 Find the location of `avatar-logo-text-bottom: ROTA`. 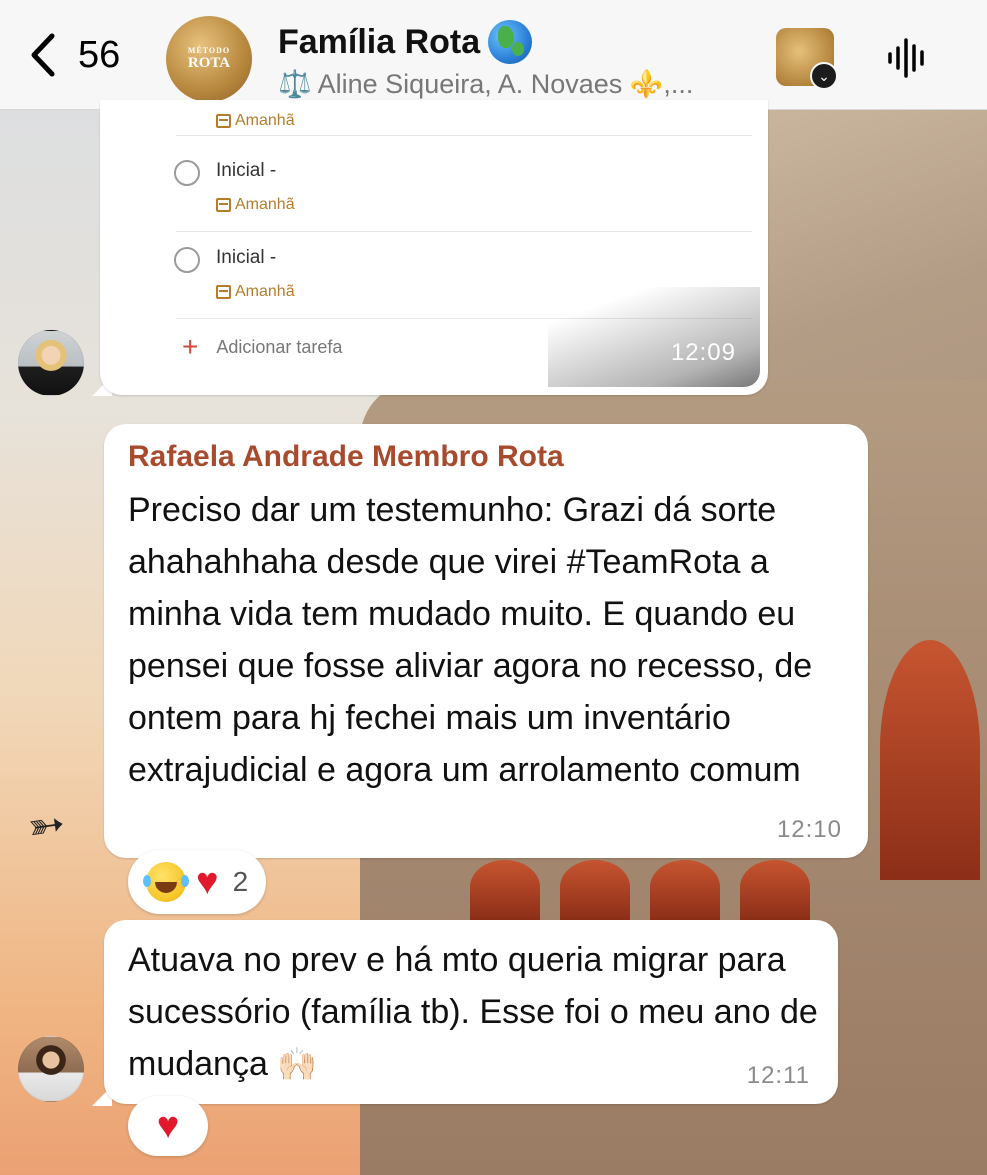

avatar-logo-text-bottom: ROTA is located at coordinates (209, 63).